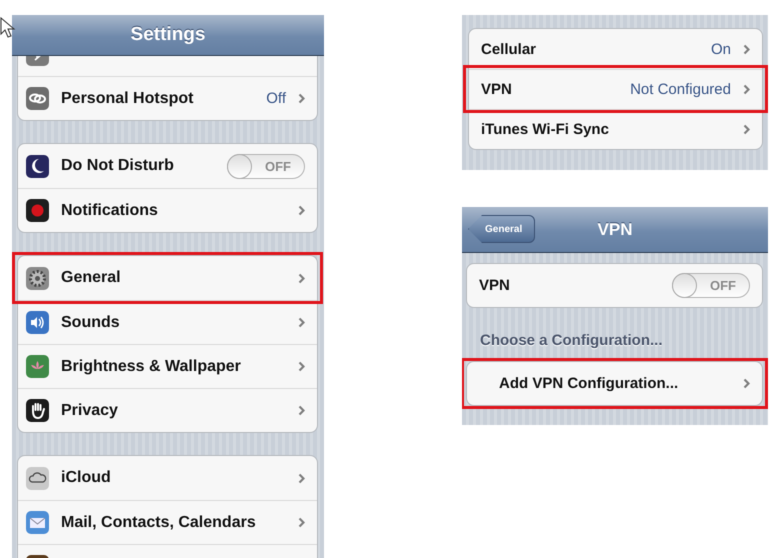 This screenshot has width=775, height=558. What do you see at coordinates (118, 166) in the screenshot?
I see `row-label: Do Not Disturb` at bounding box center [118, 166].